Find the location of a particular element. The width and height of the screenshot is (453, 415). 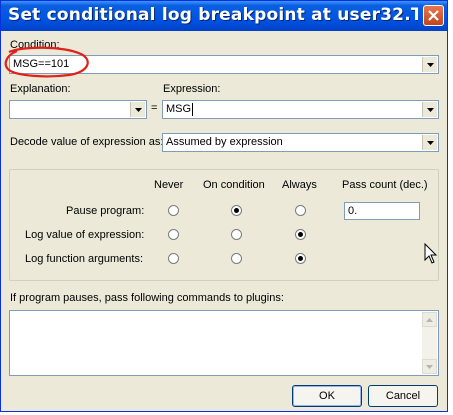

log-arguments-label: Log function arguments: is located at coordinates (84, 259).